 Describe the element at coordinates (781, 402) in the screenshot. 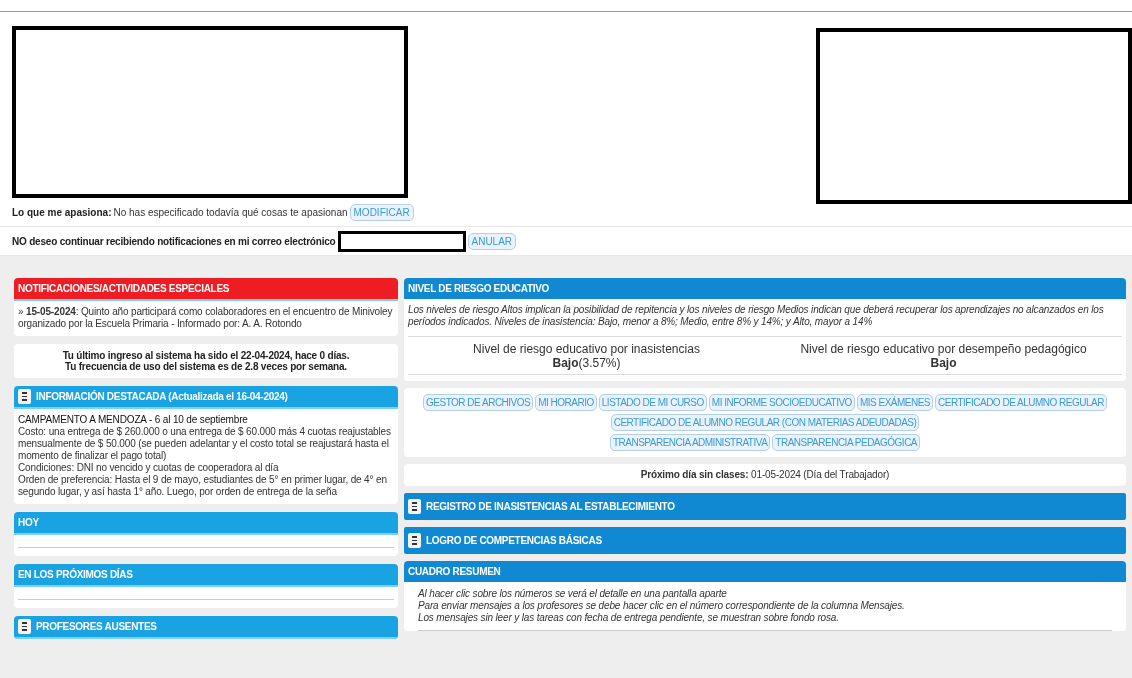

I see `link-button: MI INFORME SOCIOEDUCATIVO` at that location.